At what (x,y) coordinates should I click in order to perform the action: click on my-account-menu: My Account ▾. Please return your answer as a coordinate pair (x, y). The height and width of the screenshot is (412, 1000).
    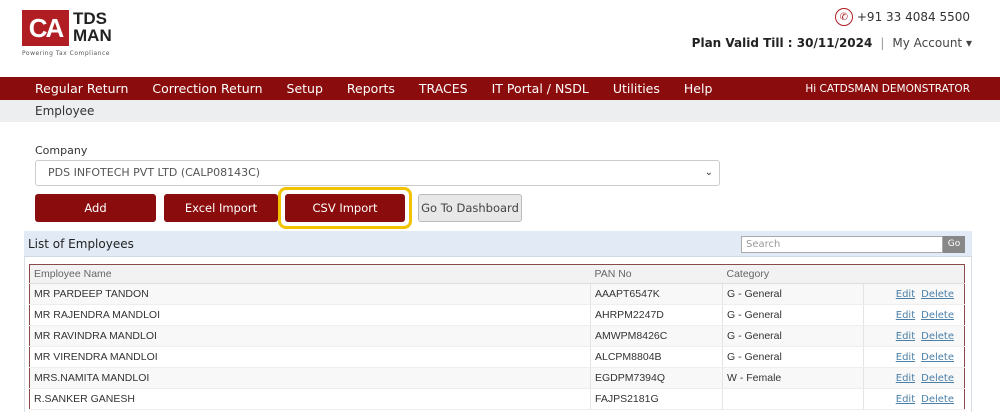
    Looking at the image, I should click on (932, 43).